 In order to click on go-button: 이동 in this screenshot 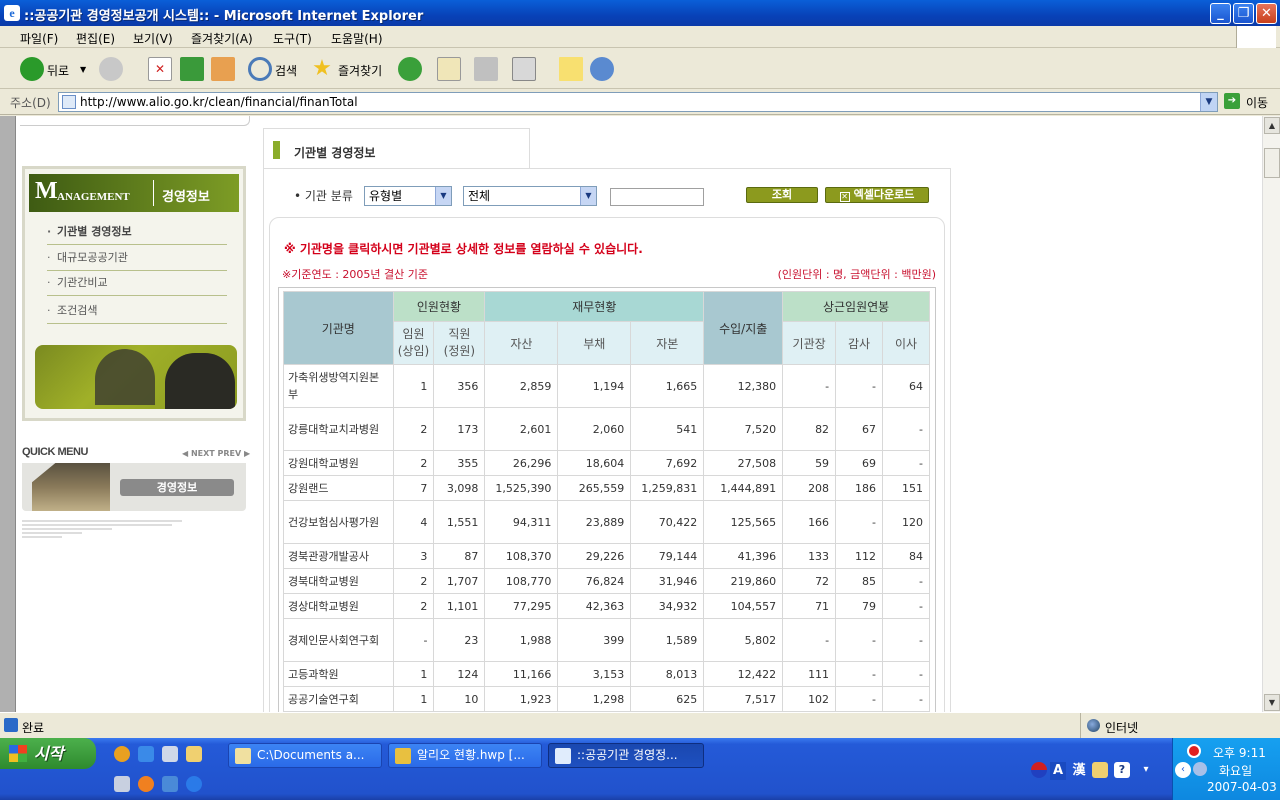, I will do `click(1257, 102)`.